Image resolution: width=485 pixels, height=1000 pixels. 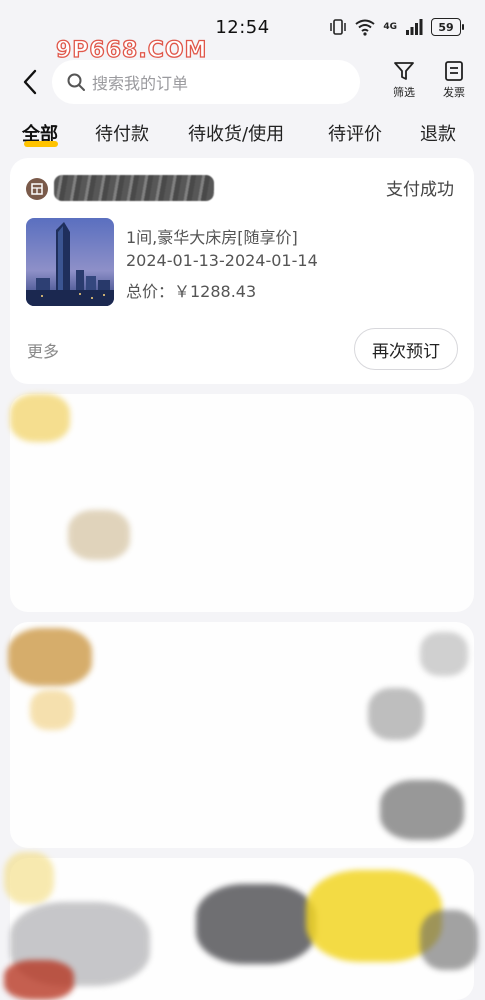 I want to click on invoice-label: 发票, so click(x=454, y=92).